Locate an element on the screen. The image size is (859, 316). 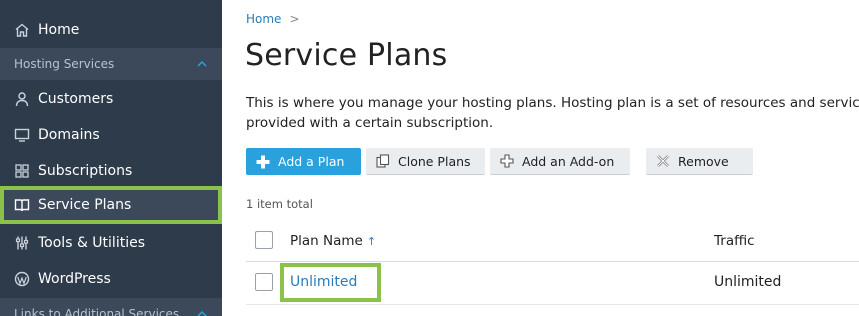
sidebar-item-label: Customers is located at coordinates (76, 99).